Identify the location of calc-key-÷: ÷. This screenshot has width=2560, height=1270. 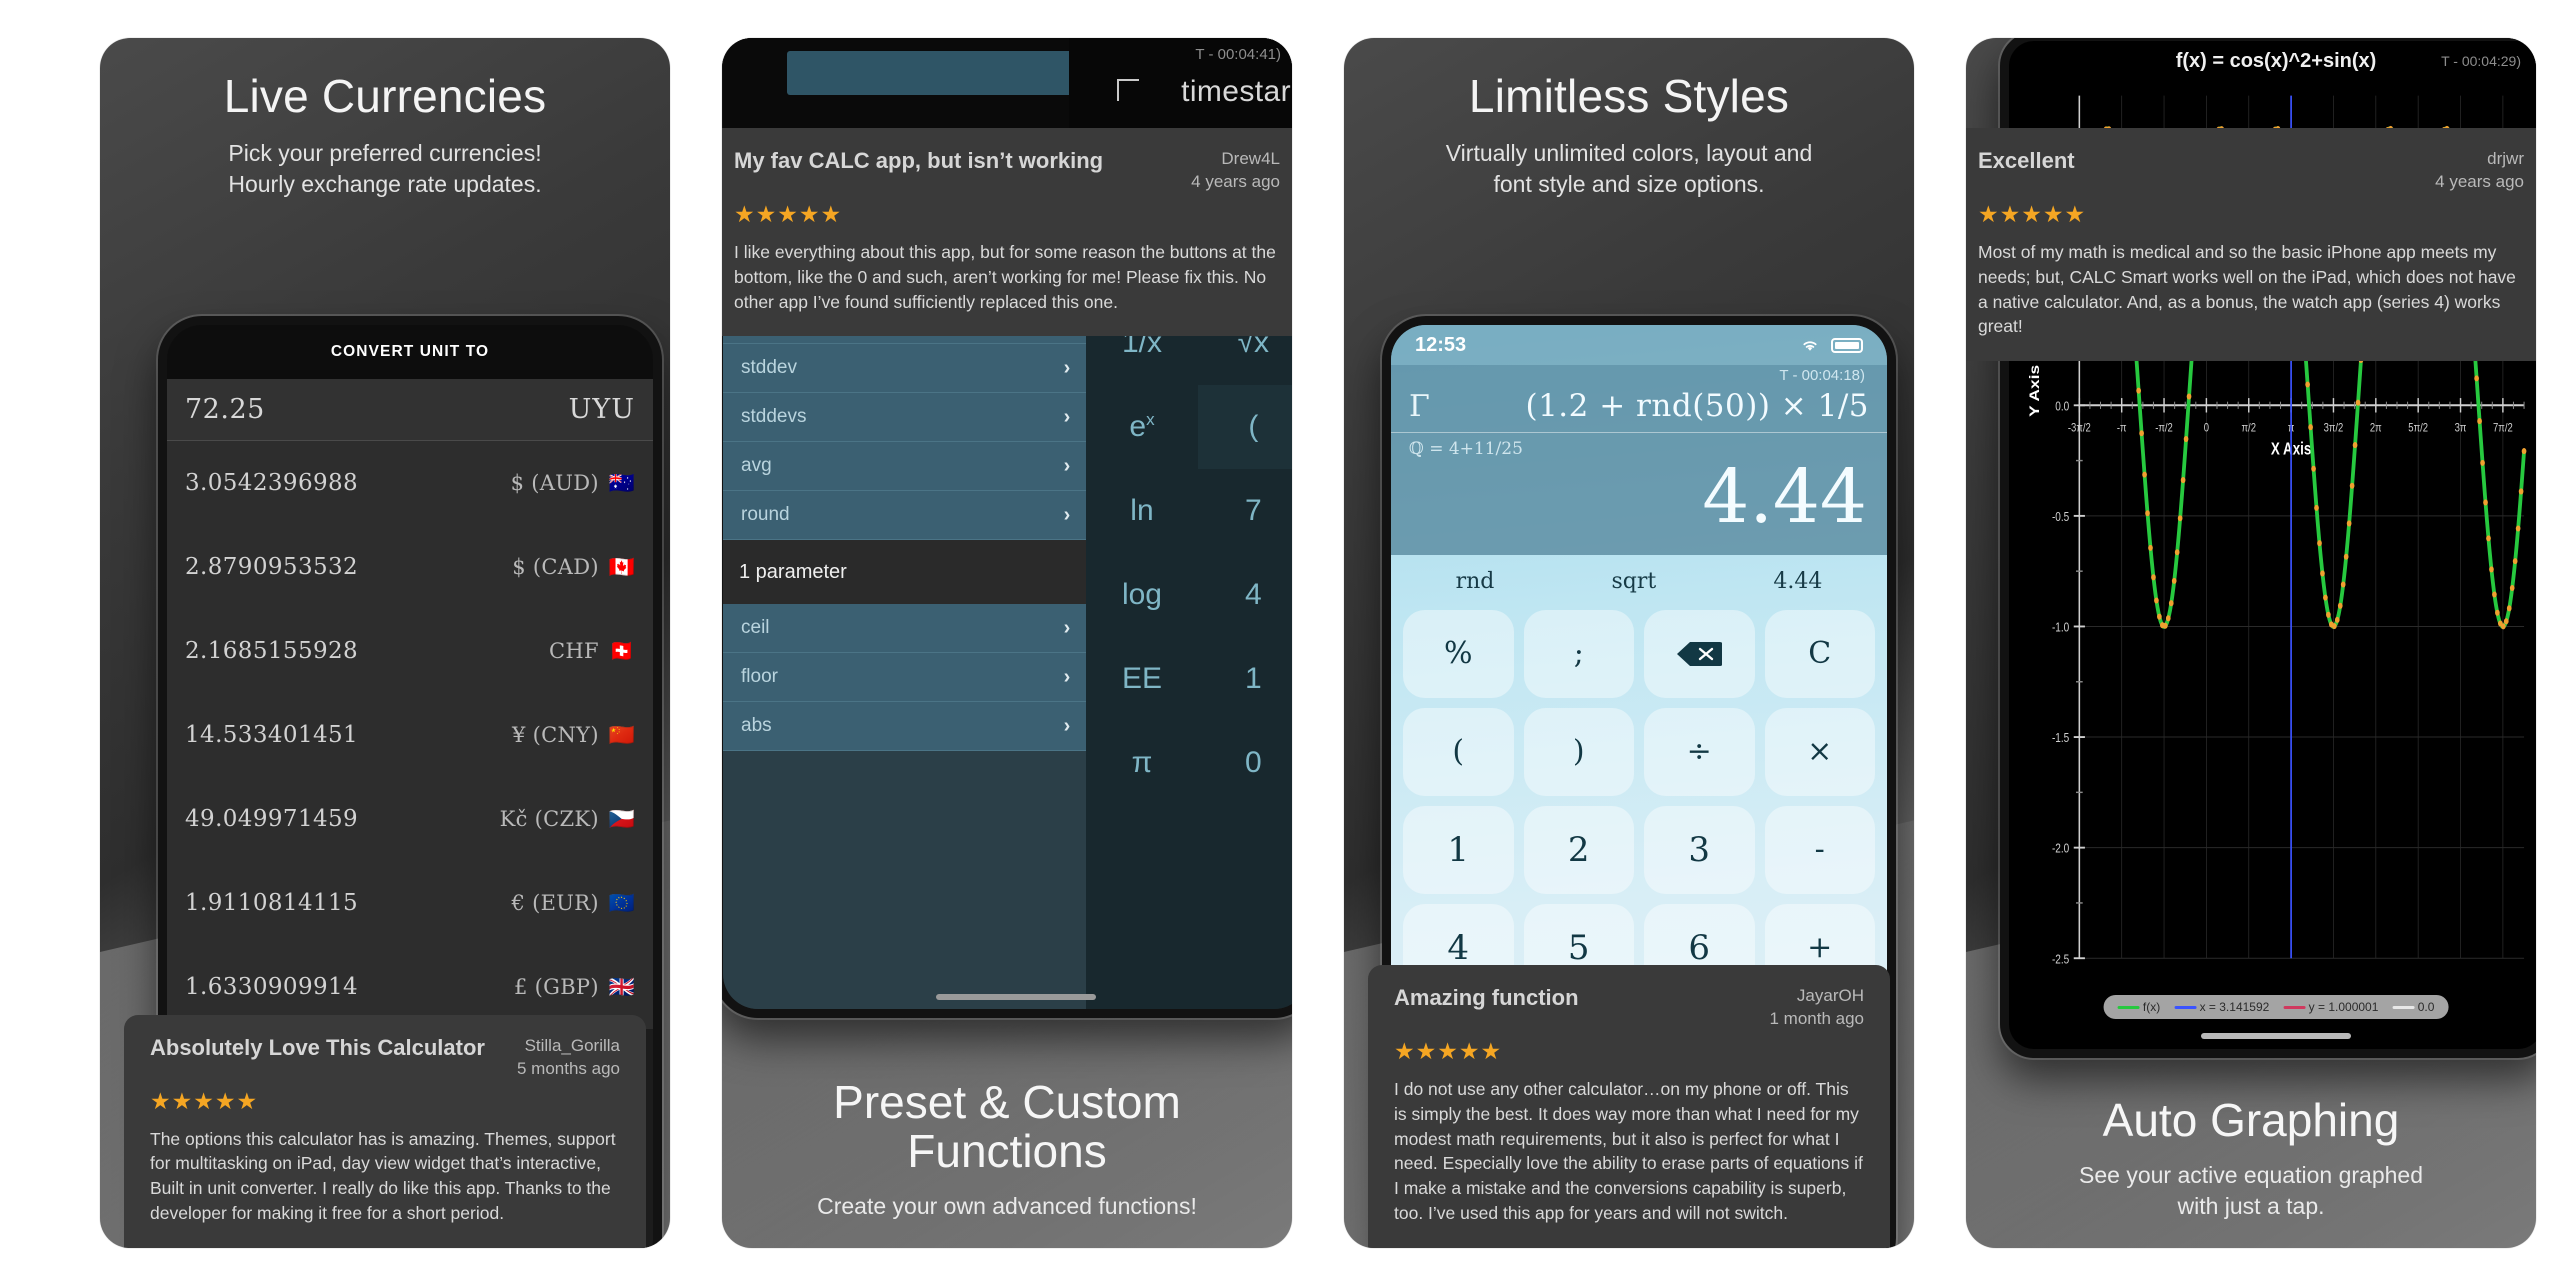
(1699, 751).